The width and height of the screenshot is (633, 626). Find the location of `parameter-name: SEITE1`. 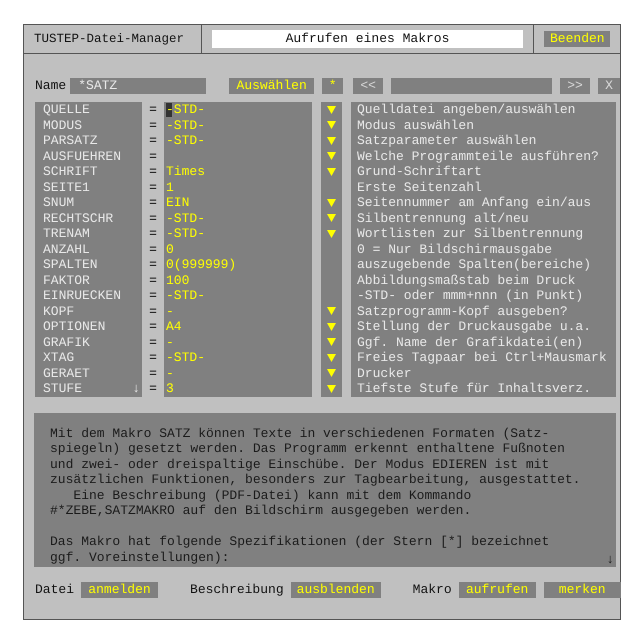

parameter-name: SEITE1 is located at coordinates (66, 187).